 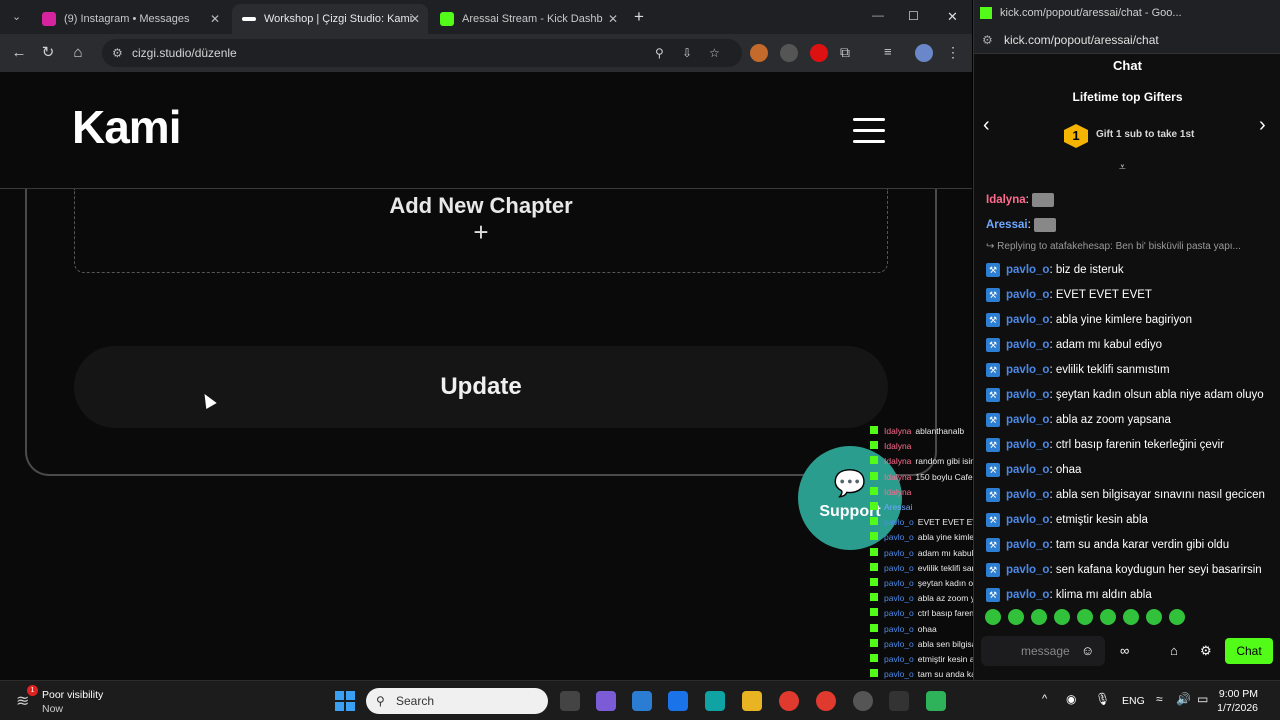 What do you see at coordinates (893, 53) in the screenshot?
I see `media-control-icon: ≡` at bounding box center [893, 53].